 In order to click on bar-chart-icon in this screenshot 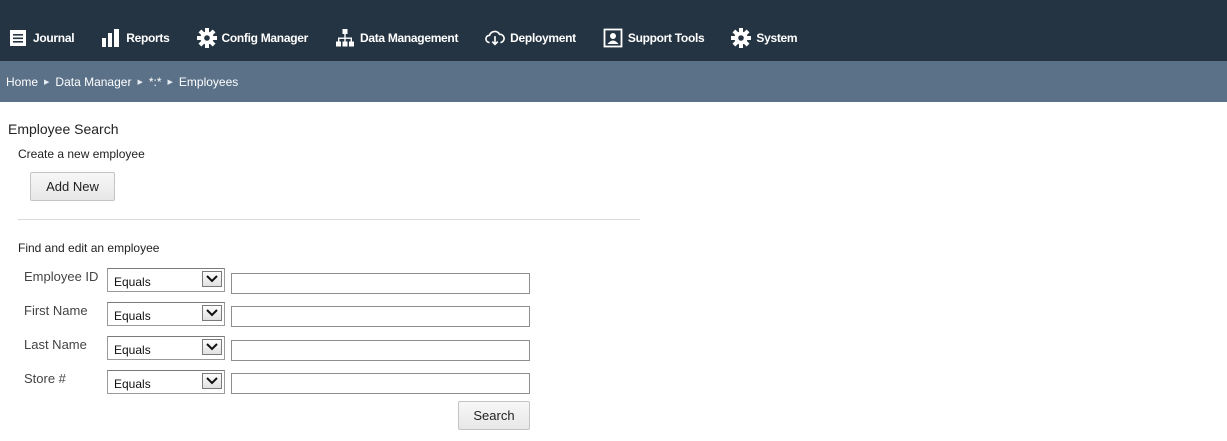, I will do `click(111, 38)`.